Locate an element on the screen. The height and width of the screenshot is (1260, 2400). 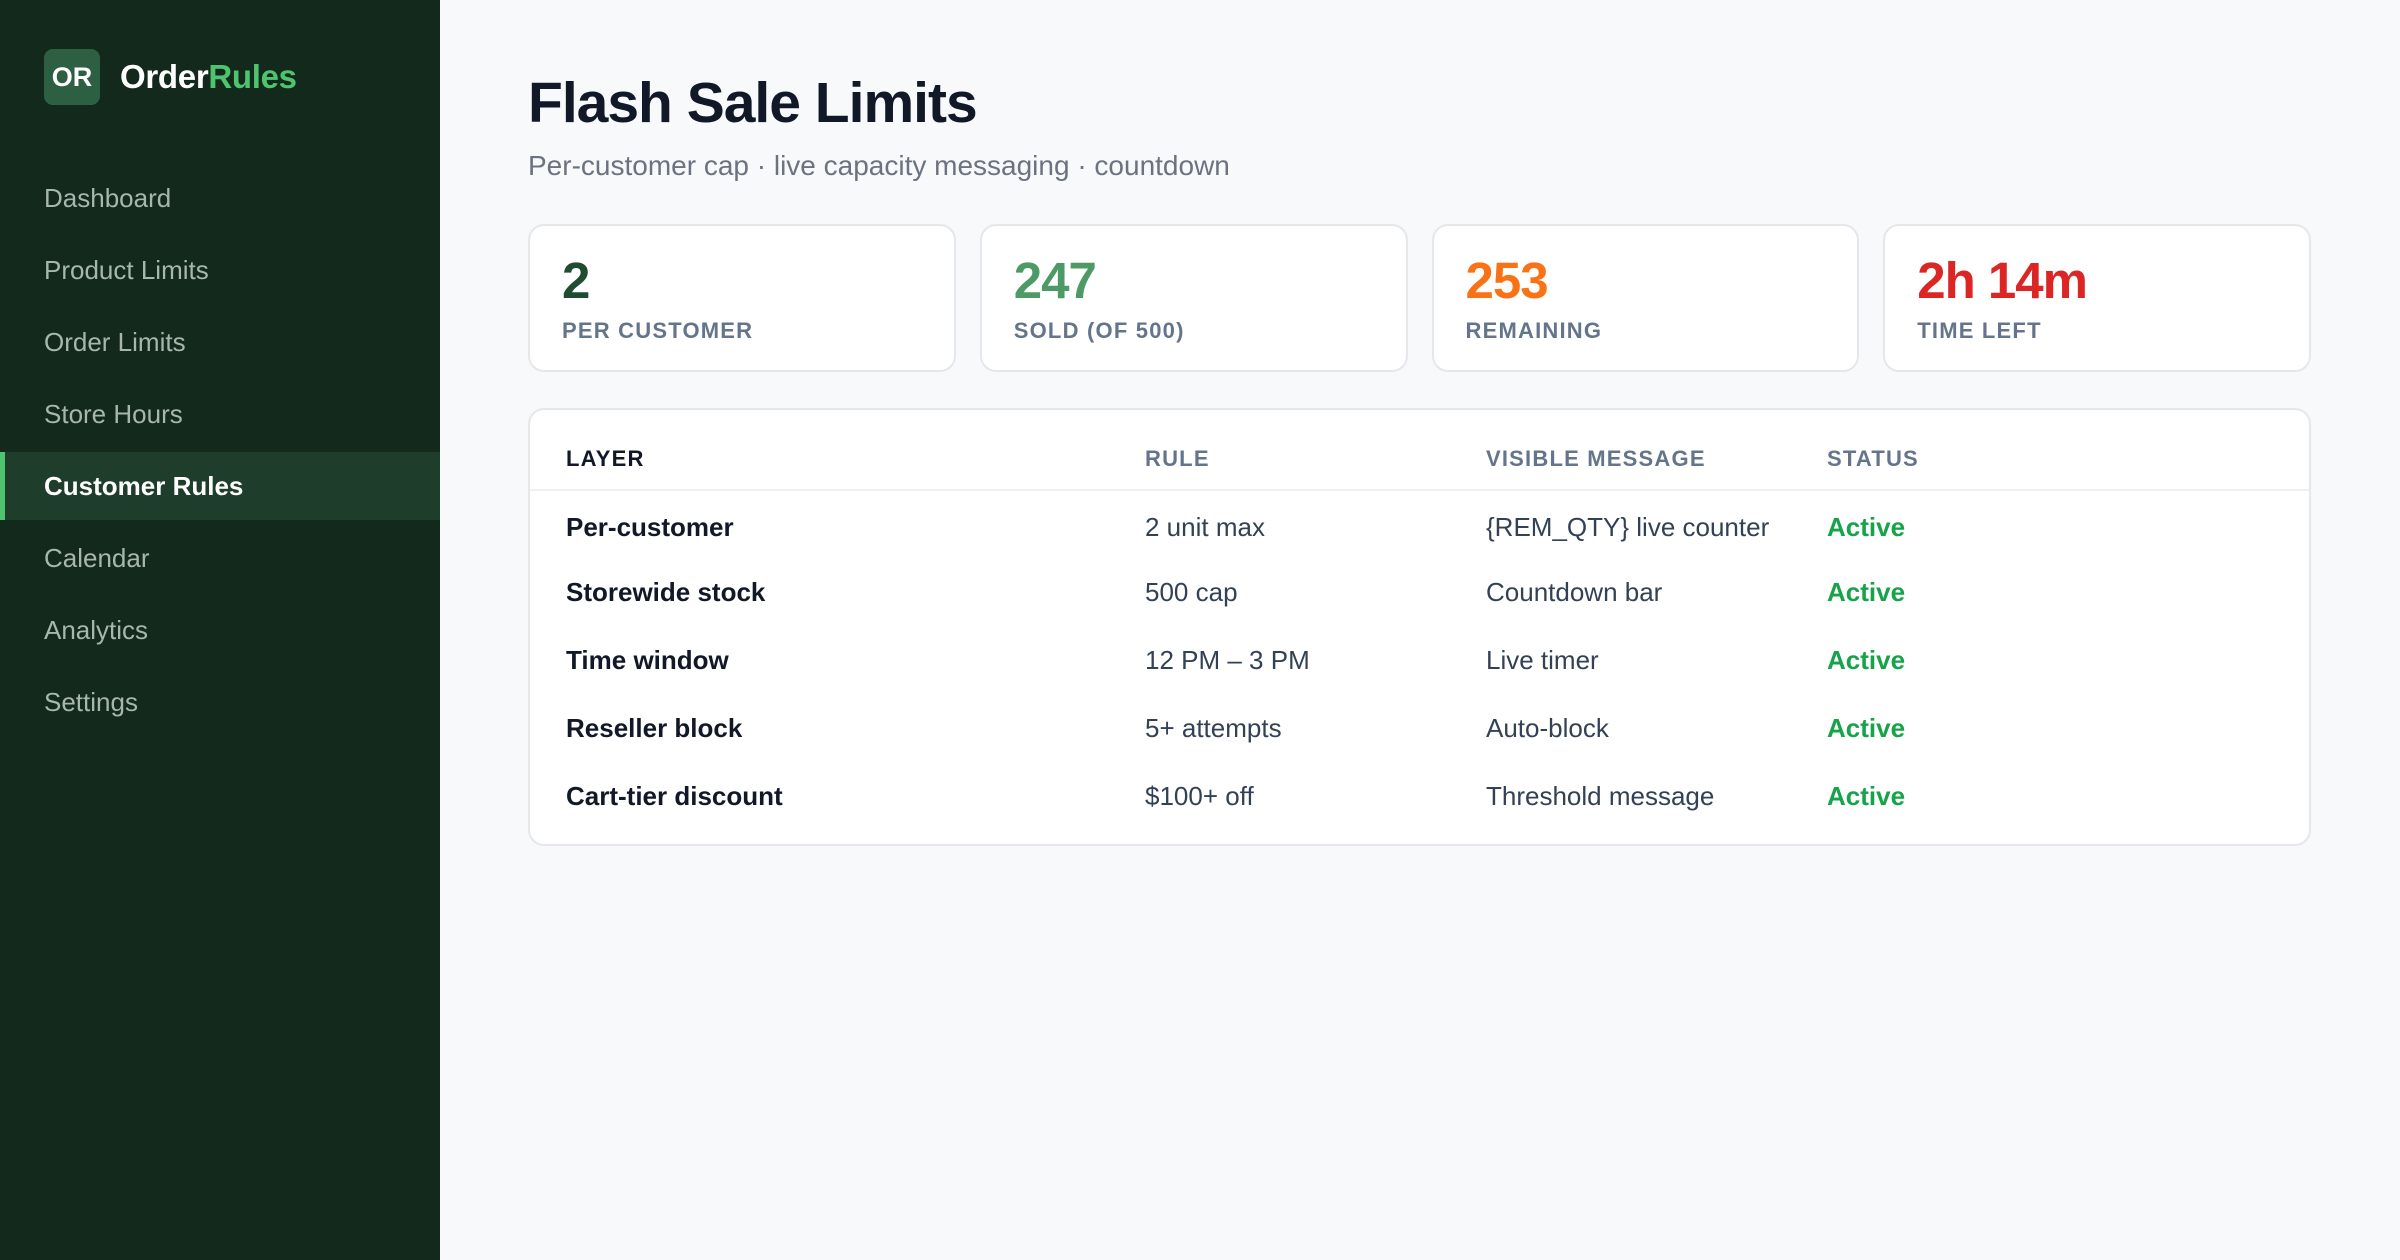
cell-rule: 5+ attempts is located at coordinates (1213, 727).